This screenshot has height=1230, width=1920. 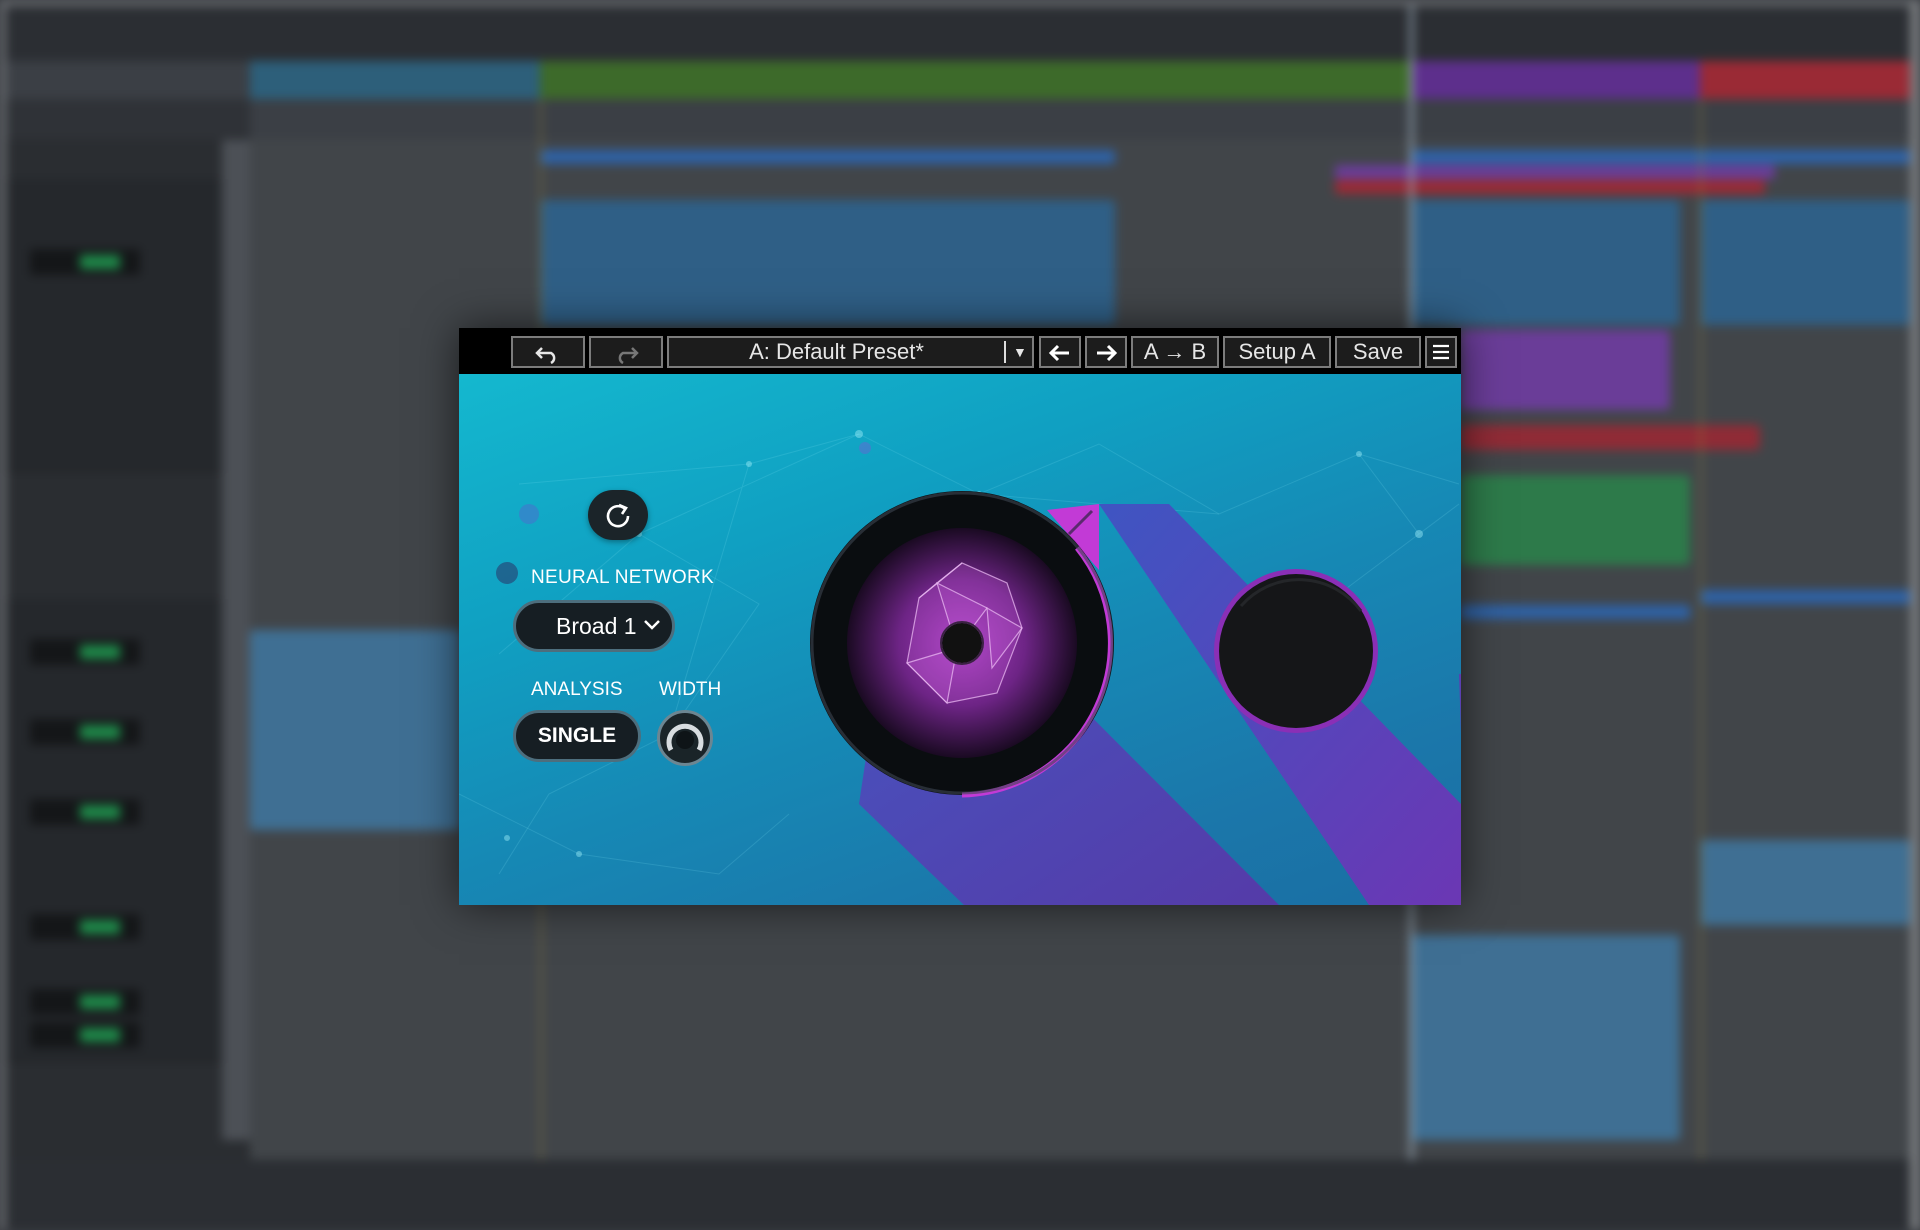 I want to click on arrow-left-icon, so click(x=1058, y=353).